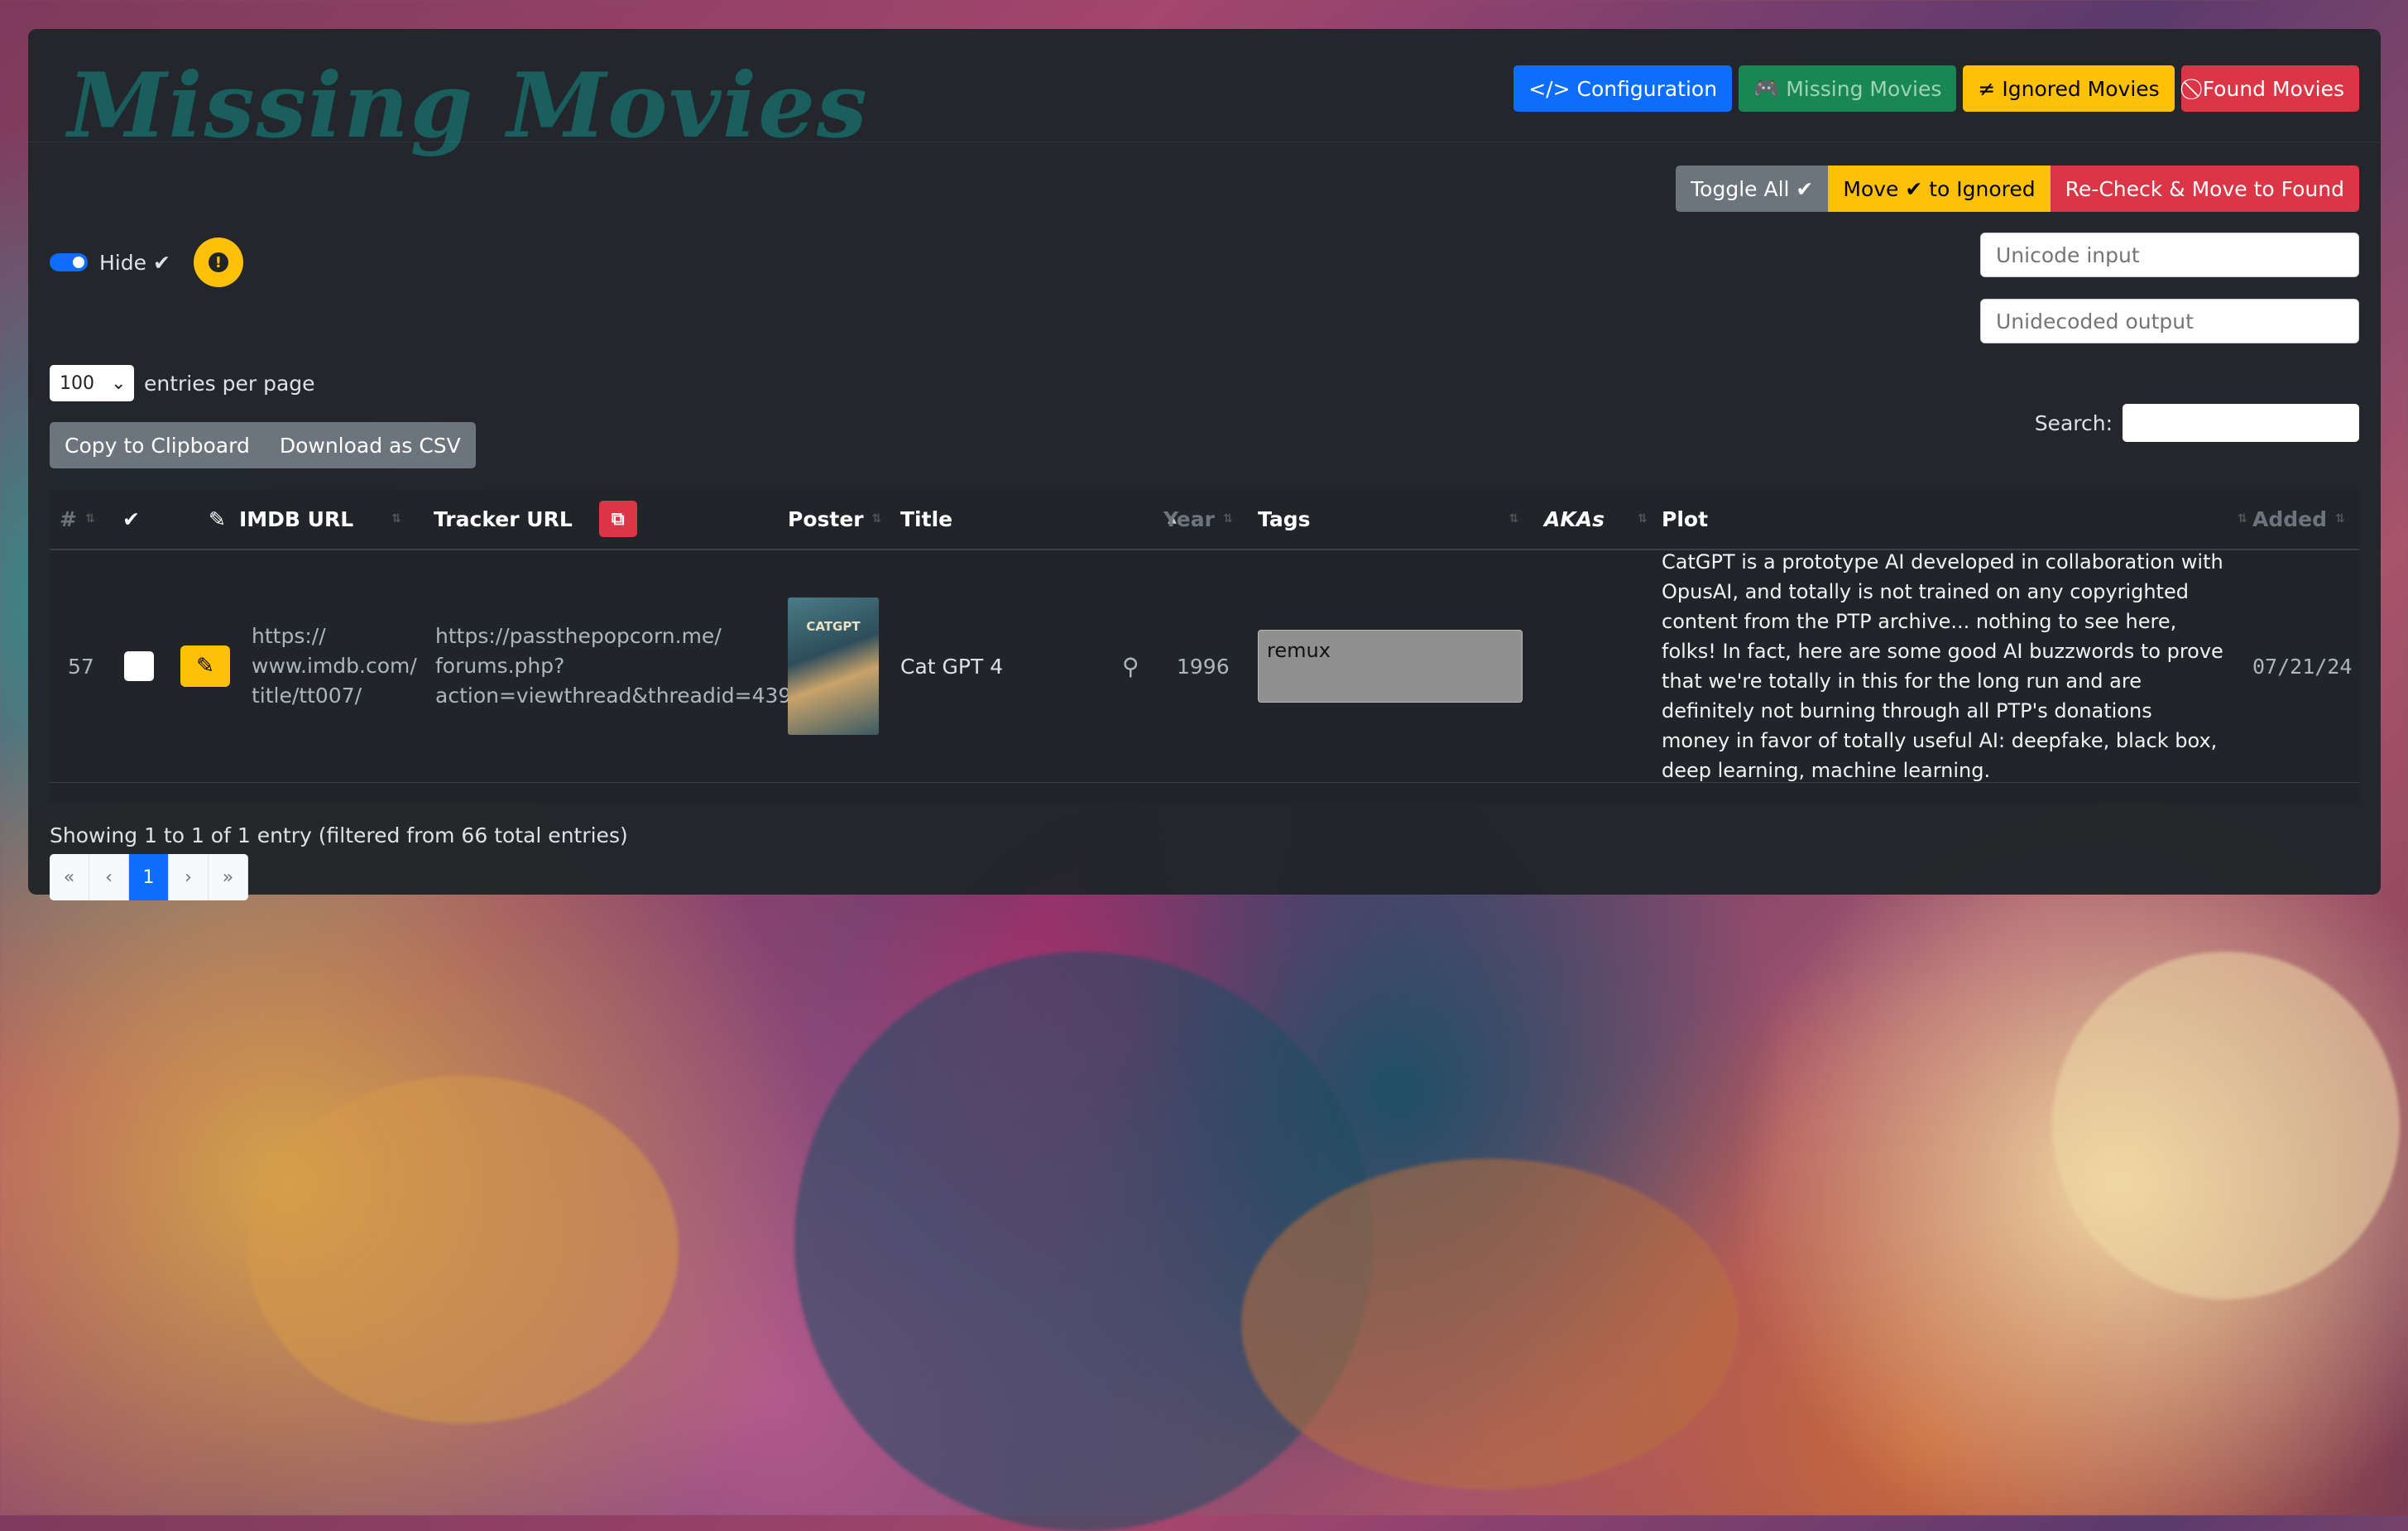  I want to click on move-to-ignored-button: Move ✔ to Ignored, so click(1939, 189).